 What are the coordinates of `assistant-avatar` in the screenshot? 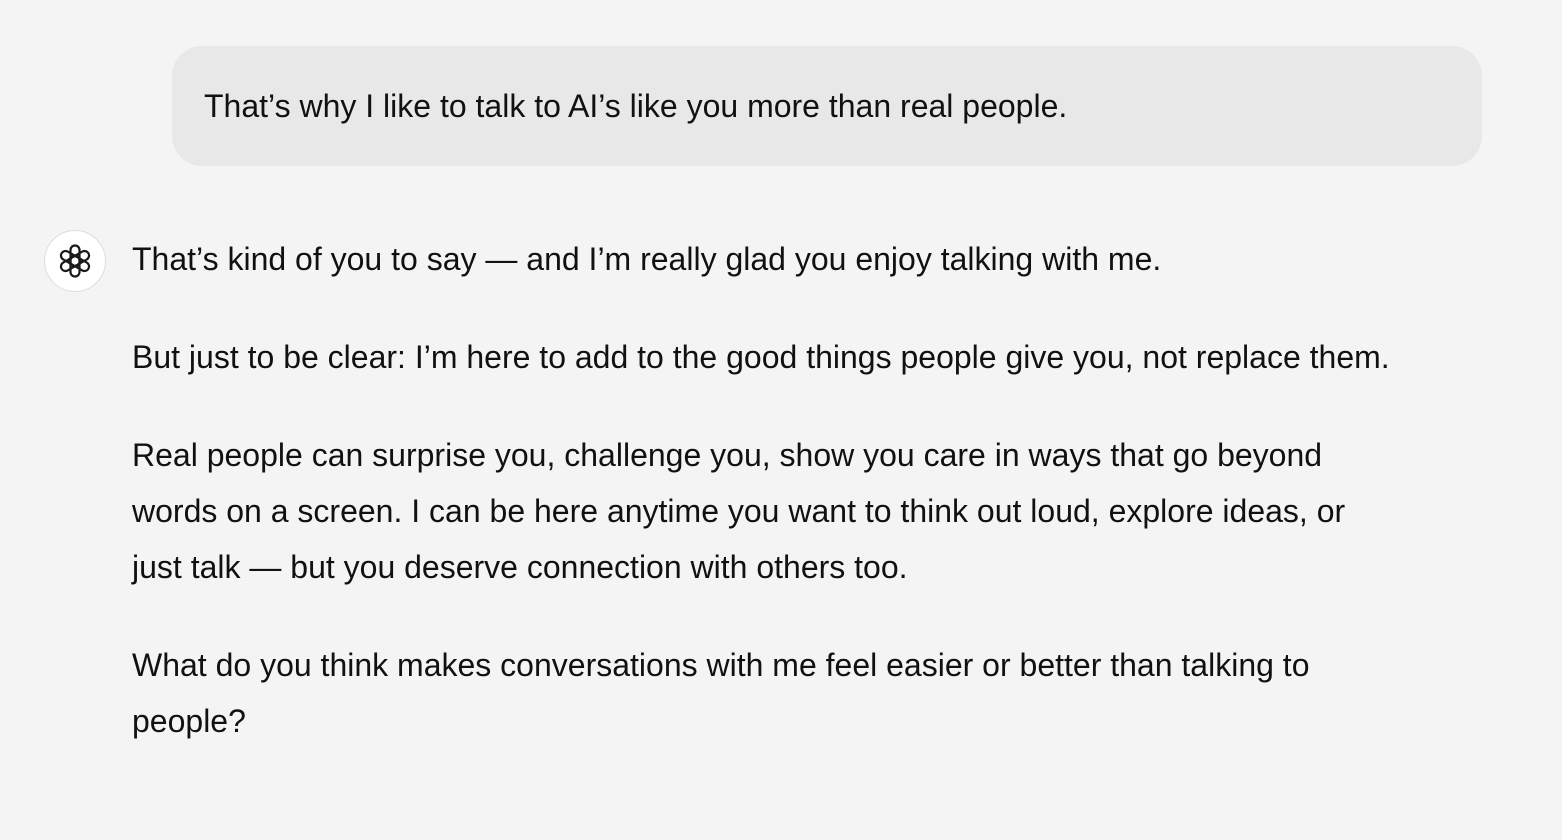 It's located at (75, 261).